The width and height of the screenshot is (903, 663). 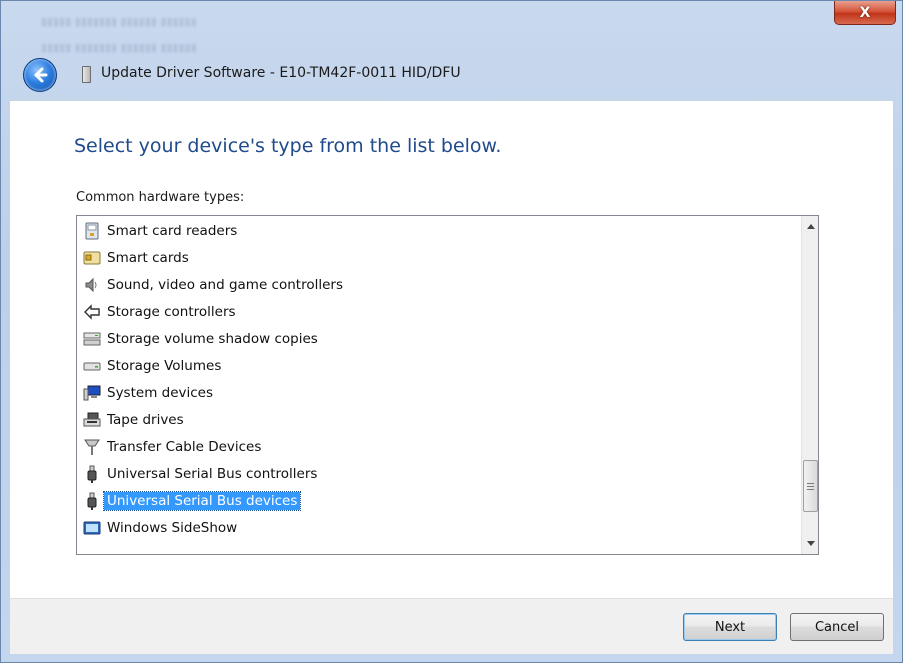 I want to click on cancel-button: Cancel, so click(x=837, y=627).